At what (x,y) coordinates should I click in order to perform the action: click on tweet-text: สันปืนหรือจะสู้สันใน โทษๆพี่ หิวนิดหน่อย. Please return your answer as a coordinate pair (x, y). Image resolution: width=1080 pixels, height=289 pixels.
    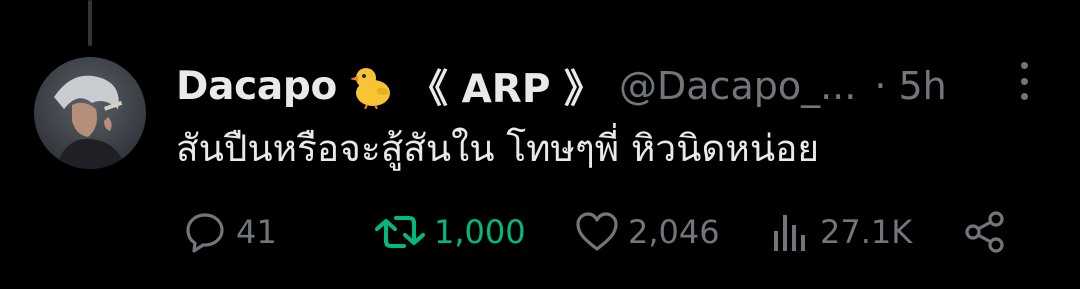
    Looking at the image, I should click on (498, 148).